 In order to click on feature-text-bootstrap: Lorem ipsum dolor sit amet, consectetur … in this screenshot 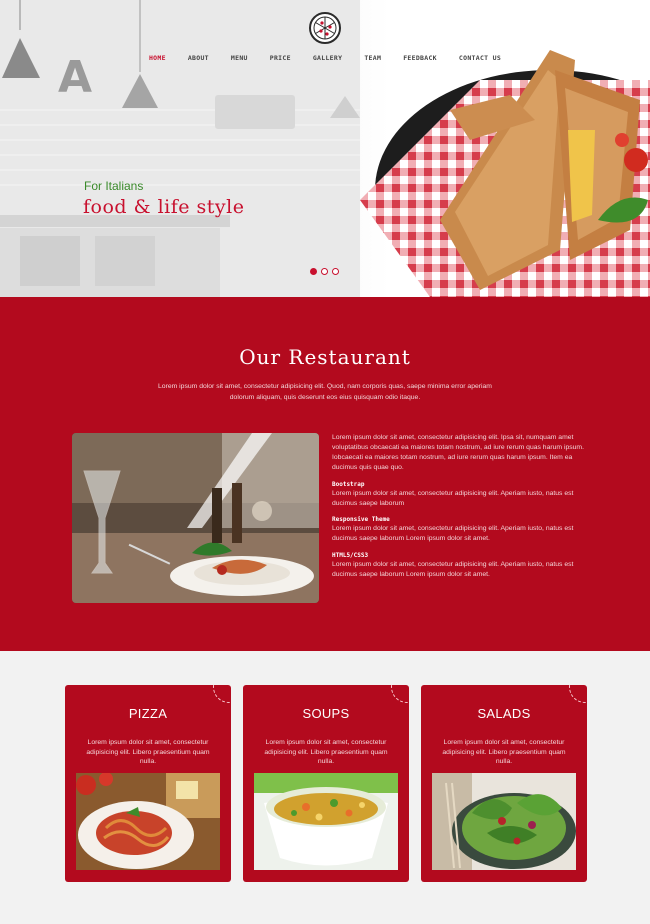, I will do `click(453, 498)`.